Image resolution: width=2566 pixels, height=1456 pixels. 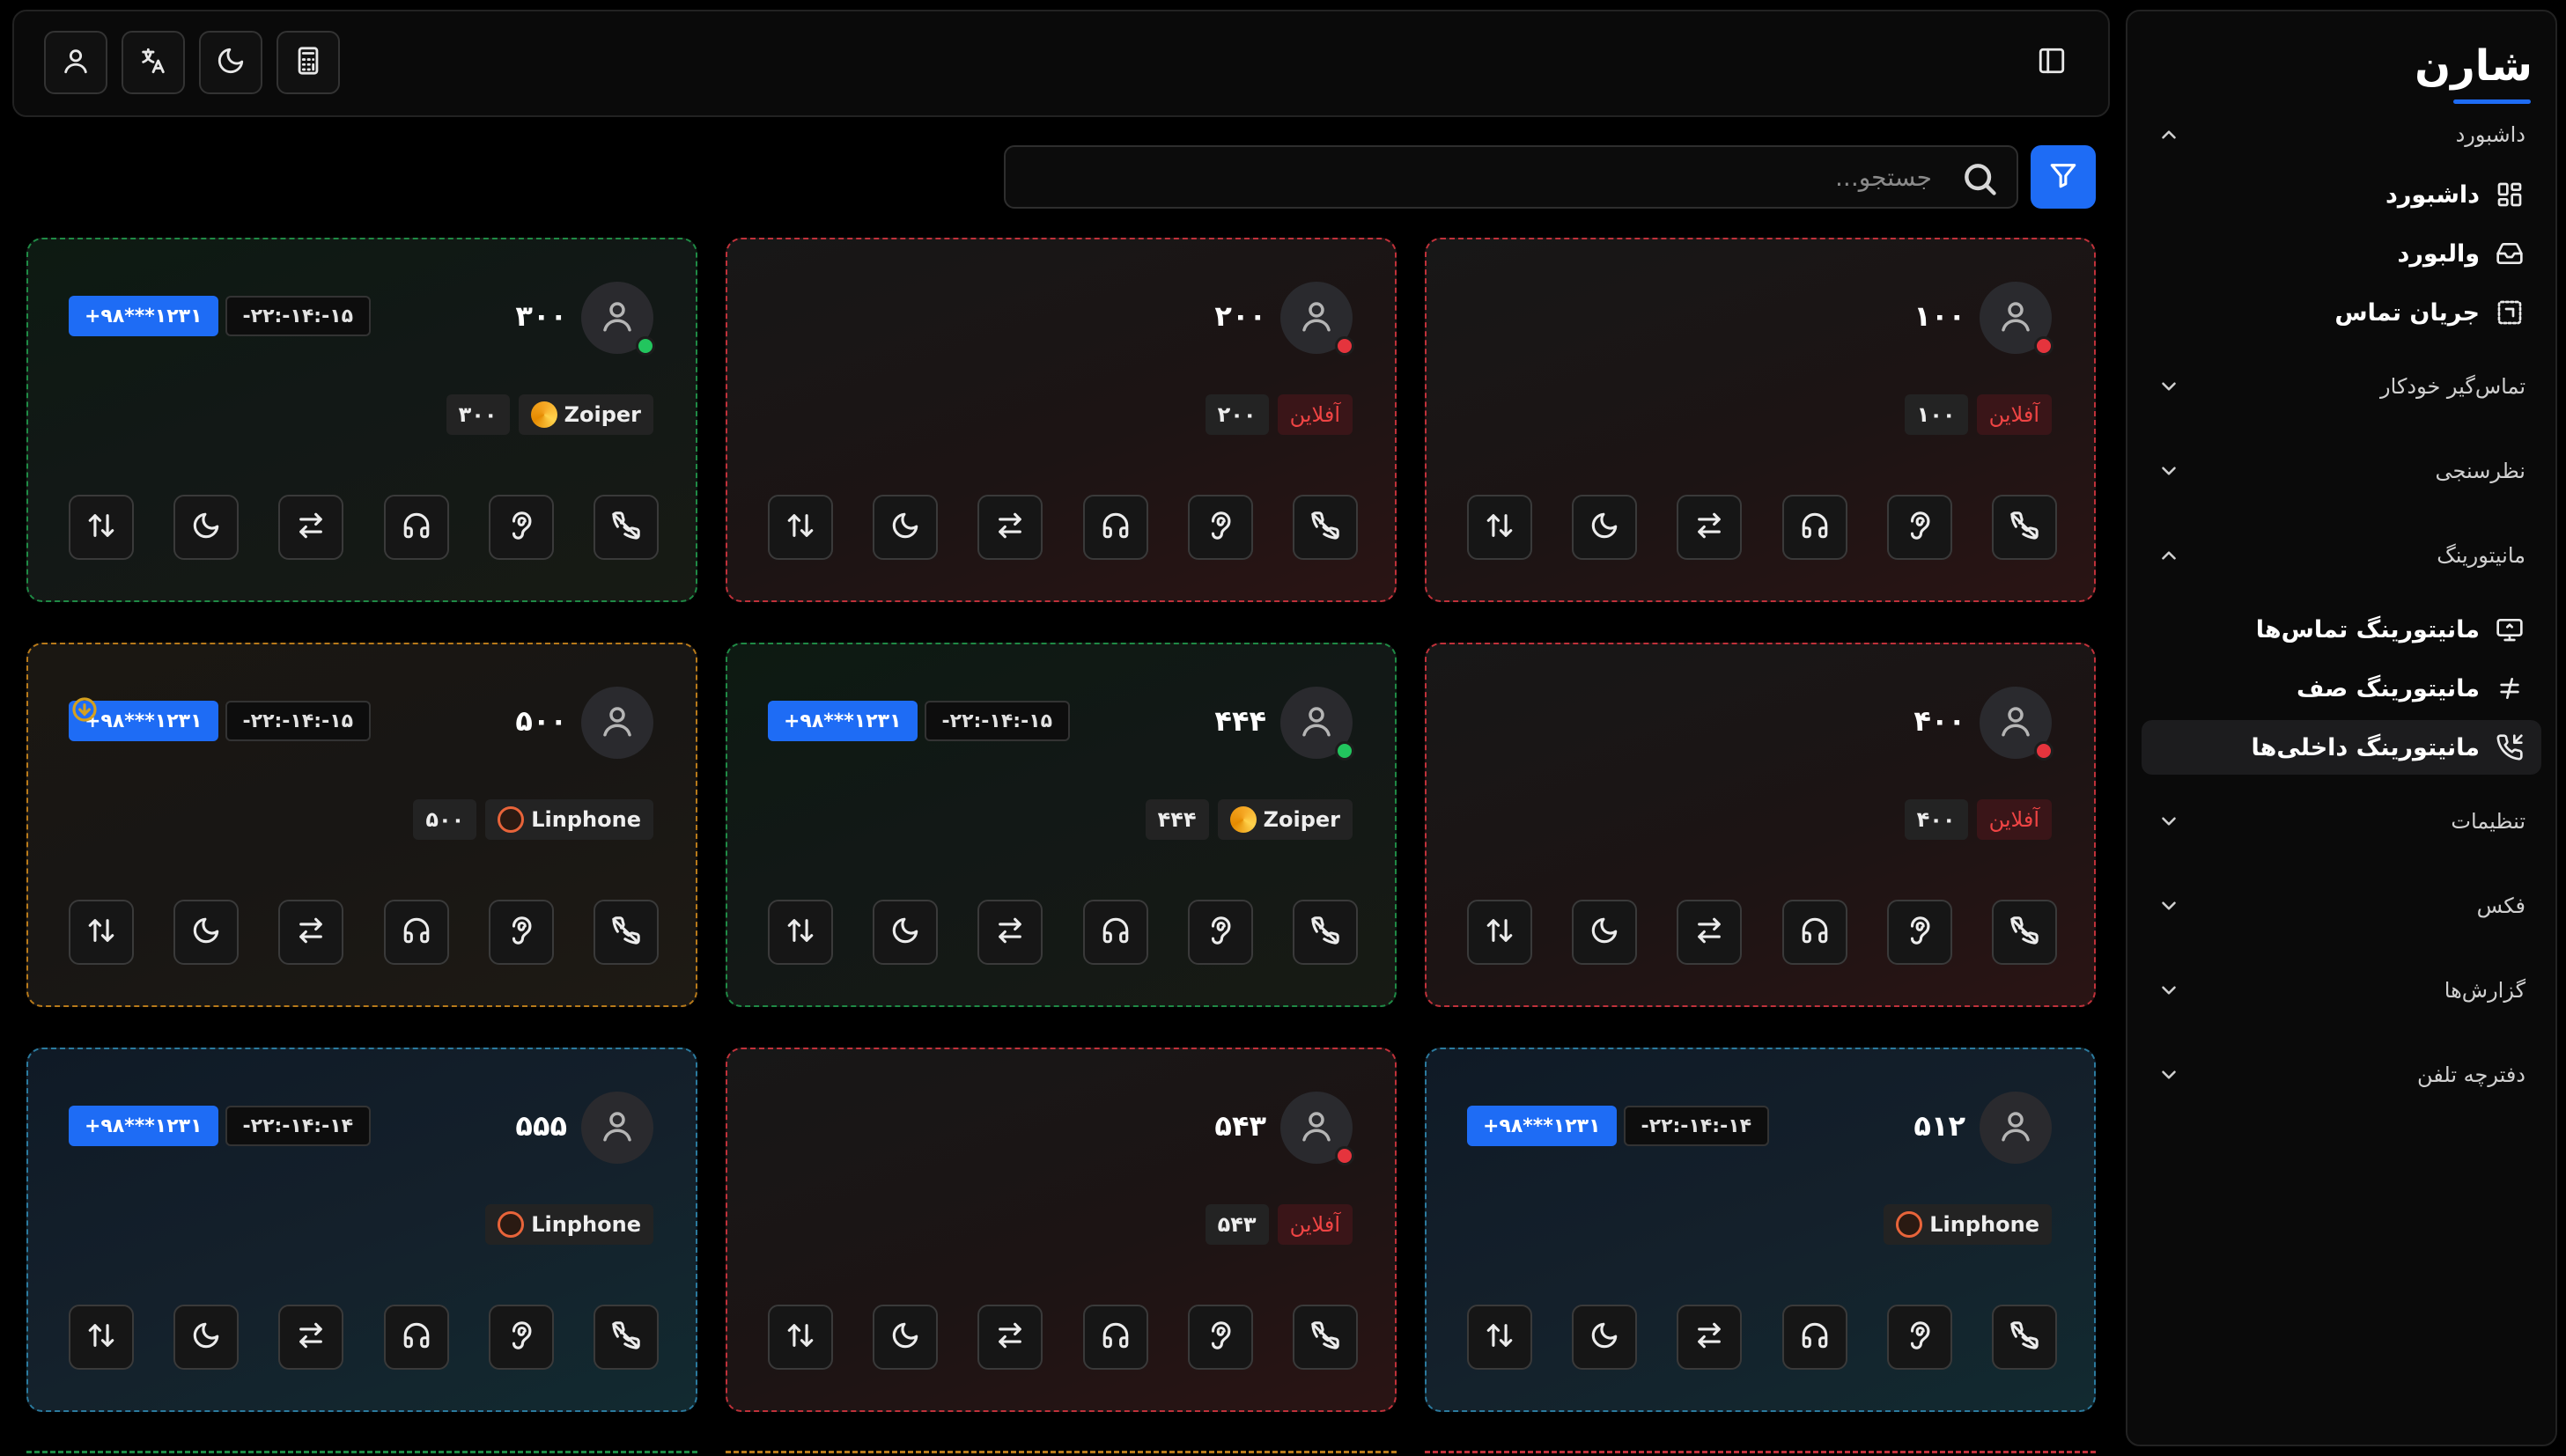 I want to click on swap-icon, so click(x=1500, y=527).